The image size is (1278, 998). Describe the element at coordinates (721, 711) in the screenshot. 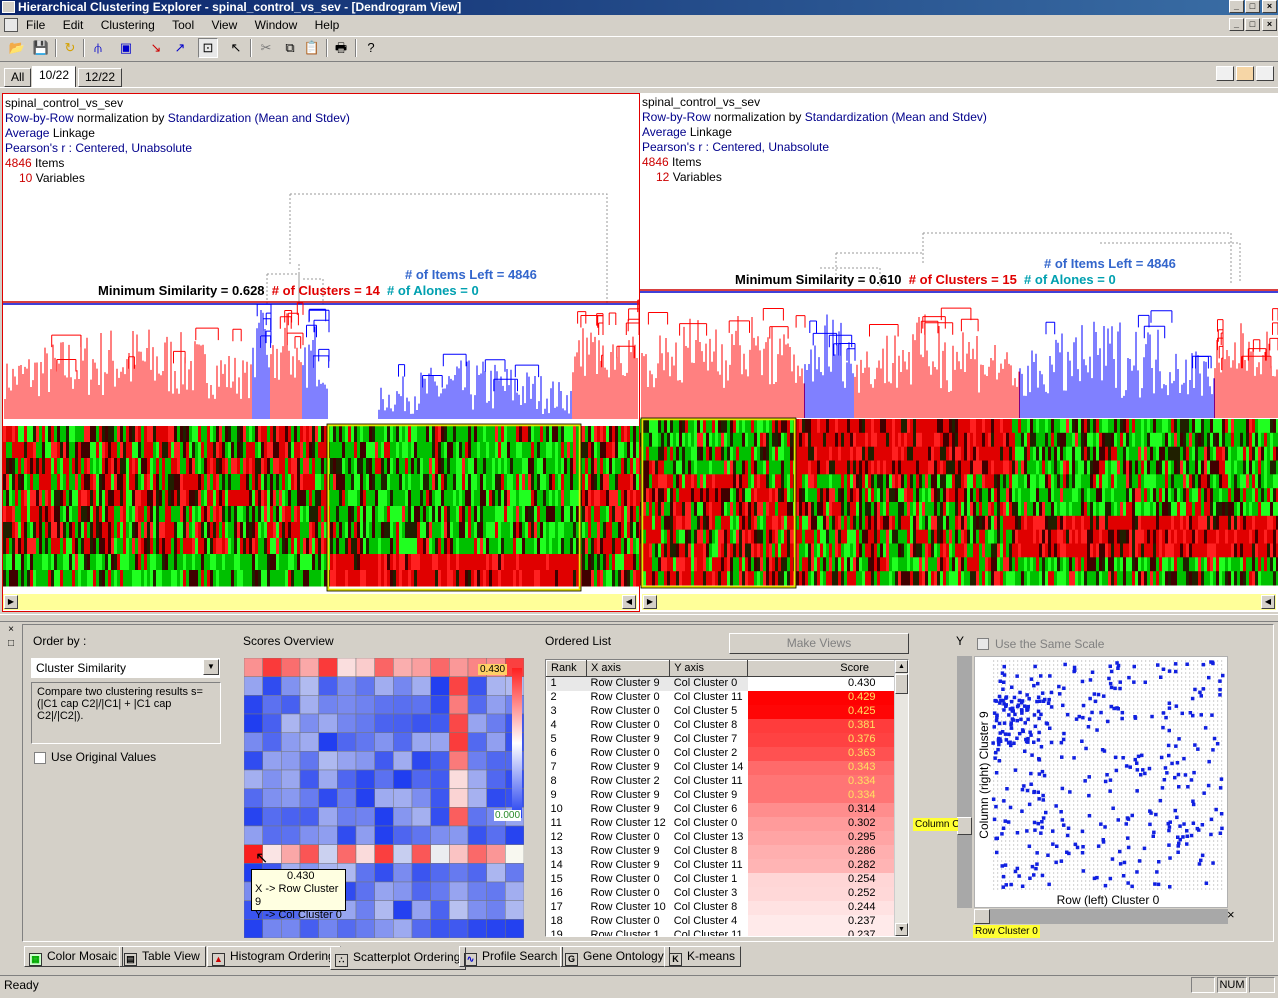

I see `list-row: 3 Row Cluster 0 Col Cluster 5 0.425` at that location.